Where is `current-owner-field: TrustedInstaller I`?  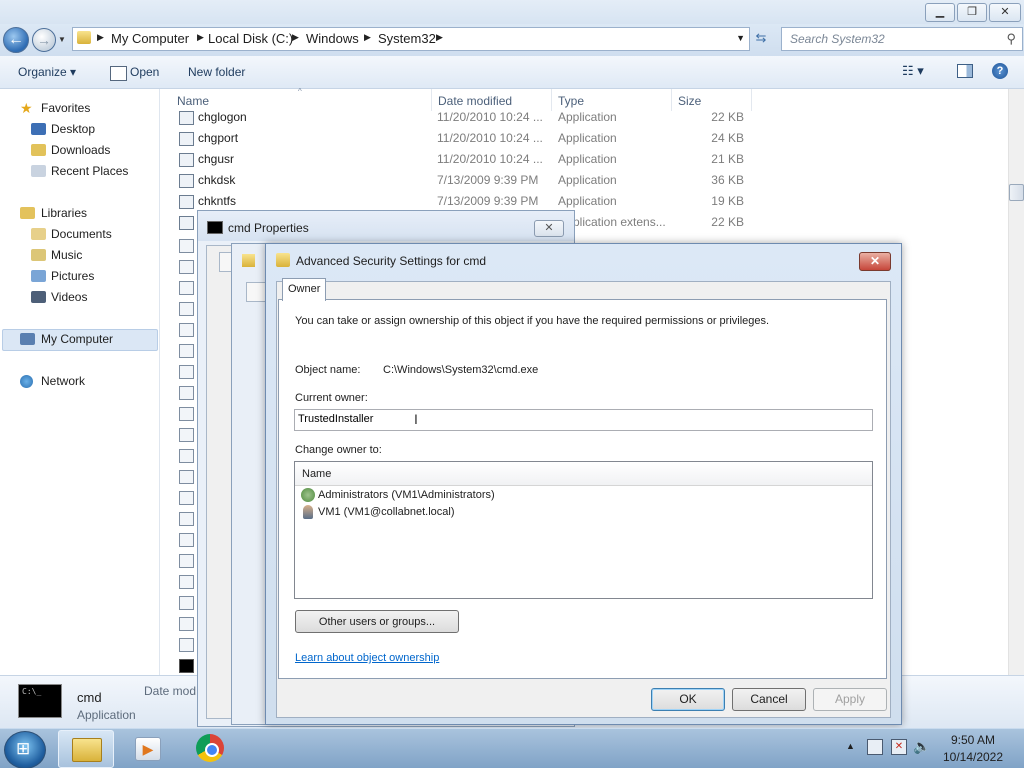
current-owner-field: TrustedInstaller I is located at coordinates (583, 420).